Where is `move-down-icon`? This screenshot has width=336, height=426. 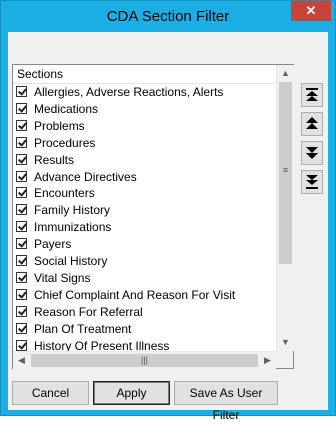
move-down-icon is located at coordinates (312, 153).